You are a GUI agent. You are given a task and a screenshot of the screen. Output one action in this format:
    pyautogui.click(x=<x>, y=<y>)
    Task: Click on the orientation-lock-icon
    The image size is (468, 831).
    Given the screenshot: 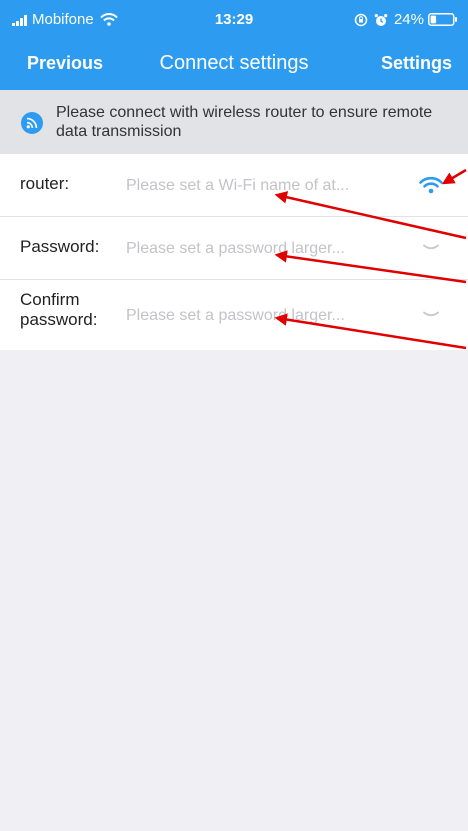 What is the action you would take?
    pyautogui.click(x=361, y=19)
    